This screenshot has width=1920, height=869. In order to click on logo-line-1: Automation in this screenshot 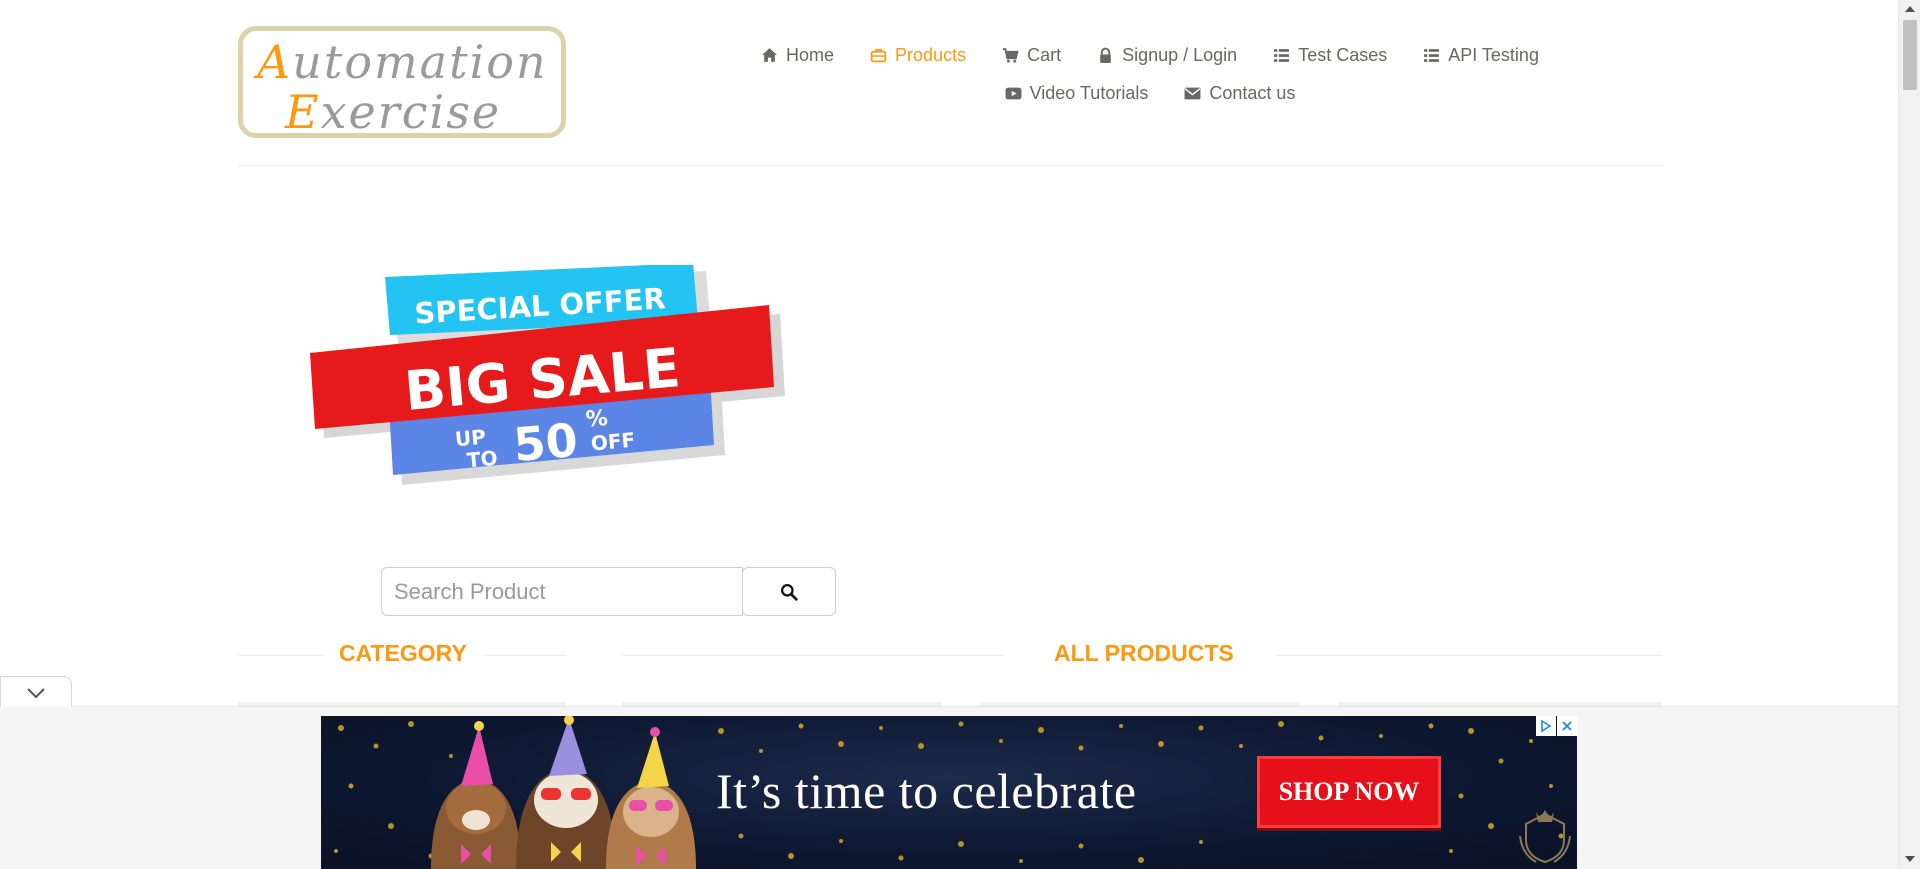, I will do `click(402, 62)`.